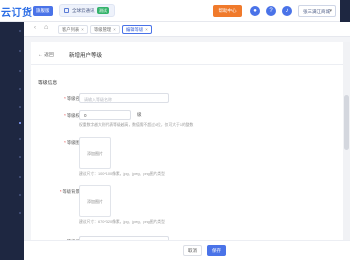  What do you see at coordinates (43, 11) in the screenshot?
I see `edition-badge: 旗舰版` at bounding box center [43, 11].